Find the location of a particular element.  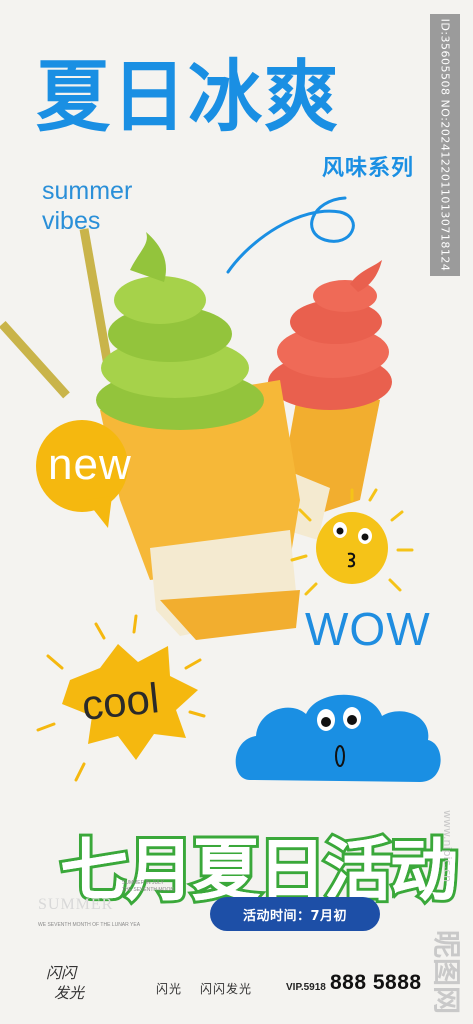

wow-sticker-label: WOW is located at coordinates (368, 629).